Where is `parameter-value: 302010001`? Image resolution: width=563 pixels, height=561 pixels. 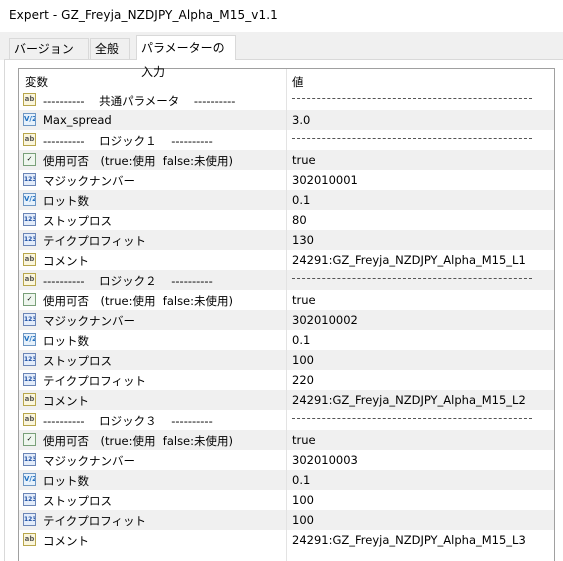 parameter-value: 302010001 is located at coordinates (325, 180).